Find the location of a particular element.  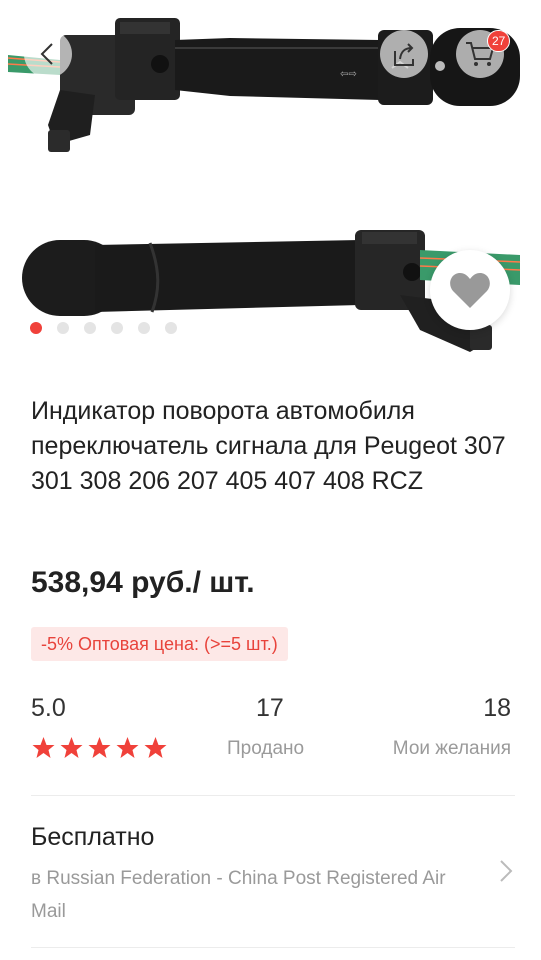

add-to-wishlist-button is located at coordinates (470, 290).